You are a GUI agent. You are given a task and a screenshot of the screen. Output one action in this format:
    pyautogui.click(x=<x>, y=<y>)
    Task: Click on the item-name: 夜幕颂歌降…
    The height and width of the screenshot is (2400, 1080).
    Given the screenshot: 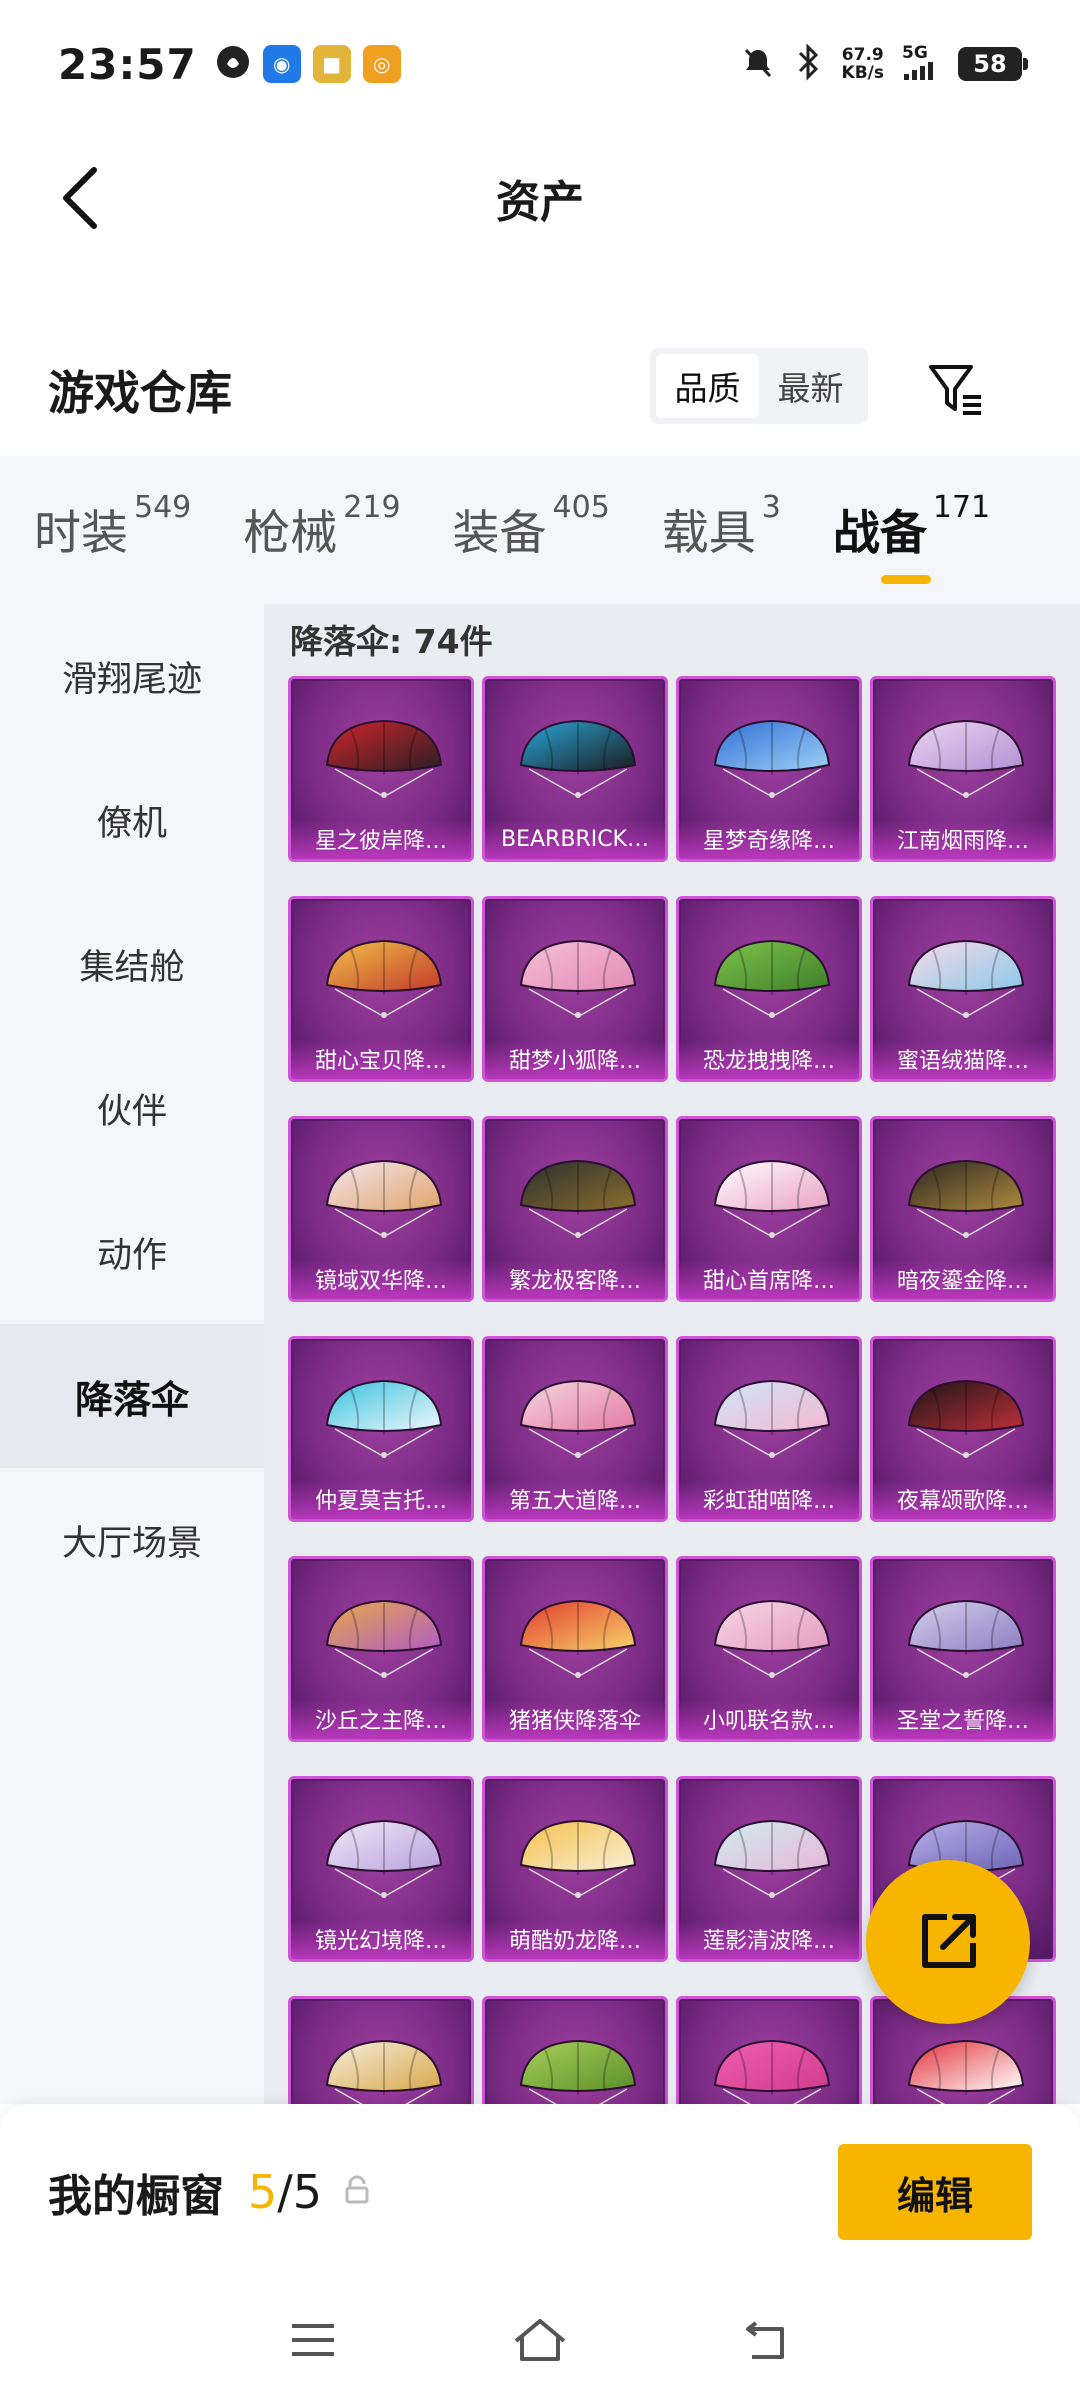 What is the action you would take?
    pyautogui.click(x=963, y=1499)
    